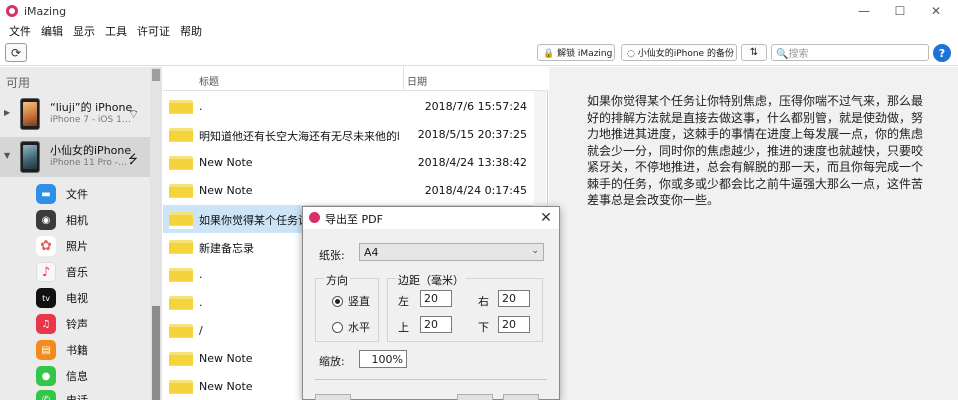 The height and width of the screenshot is (400, 958). Describe the element at coordinates (93, 220) in the screenshot. I see `sidebar-item-camera: ◉ 相机` at that location.